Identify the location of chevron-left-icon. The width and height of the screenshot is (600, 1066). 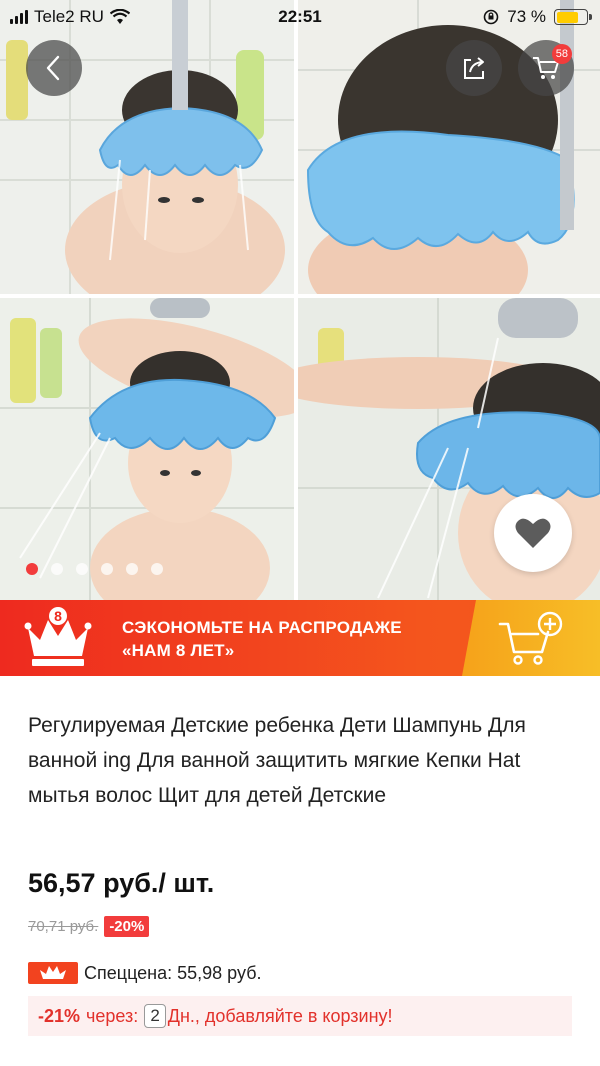
(53, 68).